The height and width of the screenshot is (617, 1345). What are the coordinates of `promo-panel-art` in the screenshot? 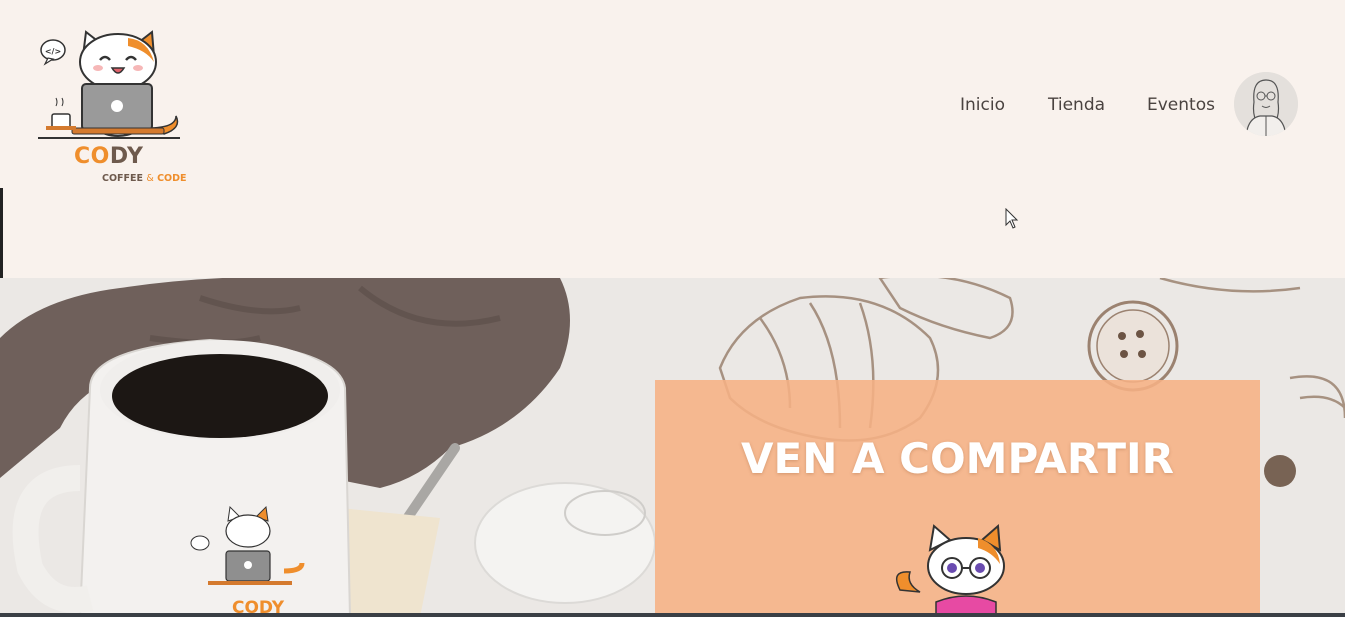 It's located at (950, 570).